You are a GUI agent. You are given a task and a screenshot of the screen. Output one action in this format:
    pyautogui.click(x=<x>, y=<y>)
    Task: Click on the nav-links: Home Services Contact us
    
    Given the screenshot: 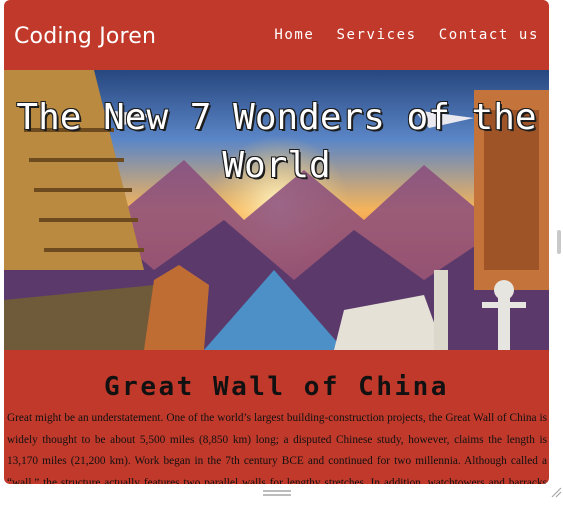 What is the action you would take?
    pyautogui.click(x=406, y=35)
    